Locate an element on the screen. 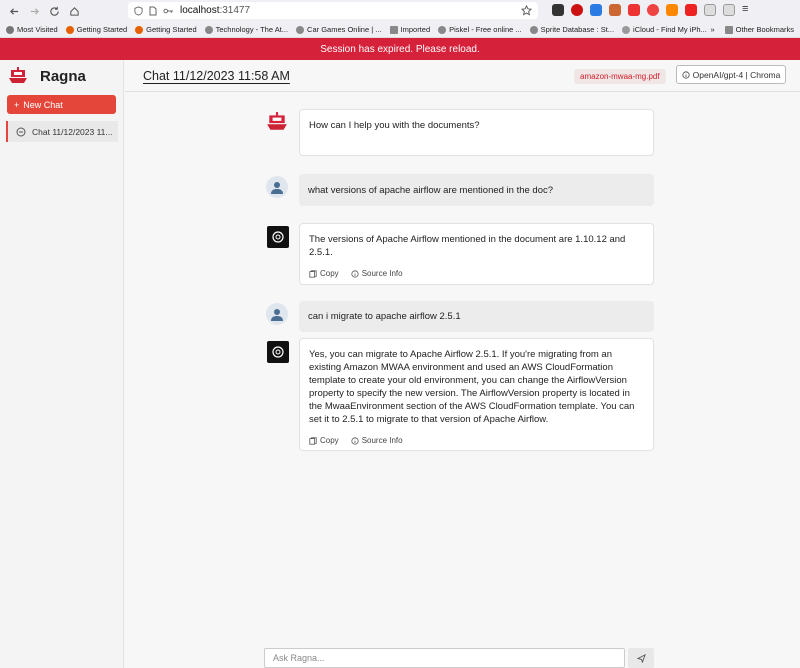  ragna-avatar is located at coordinates (277, 122).